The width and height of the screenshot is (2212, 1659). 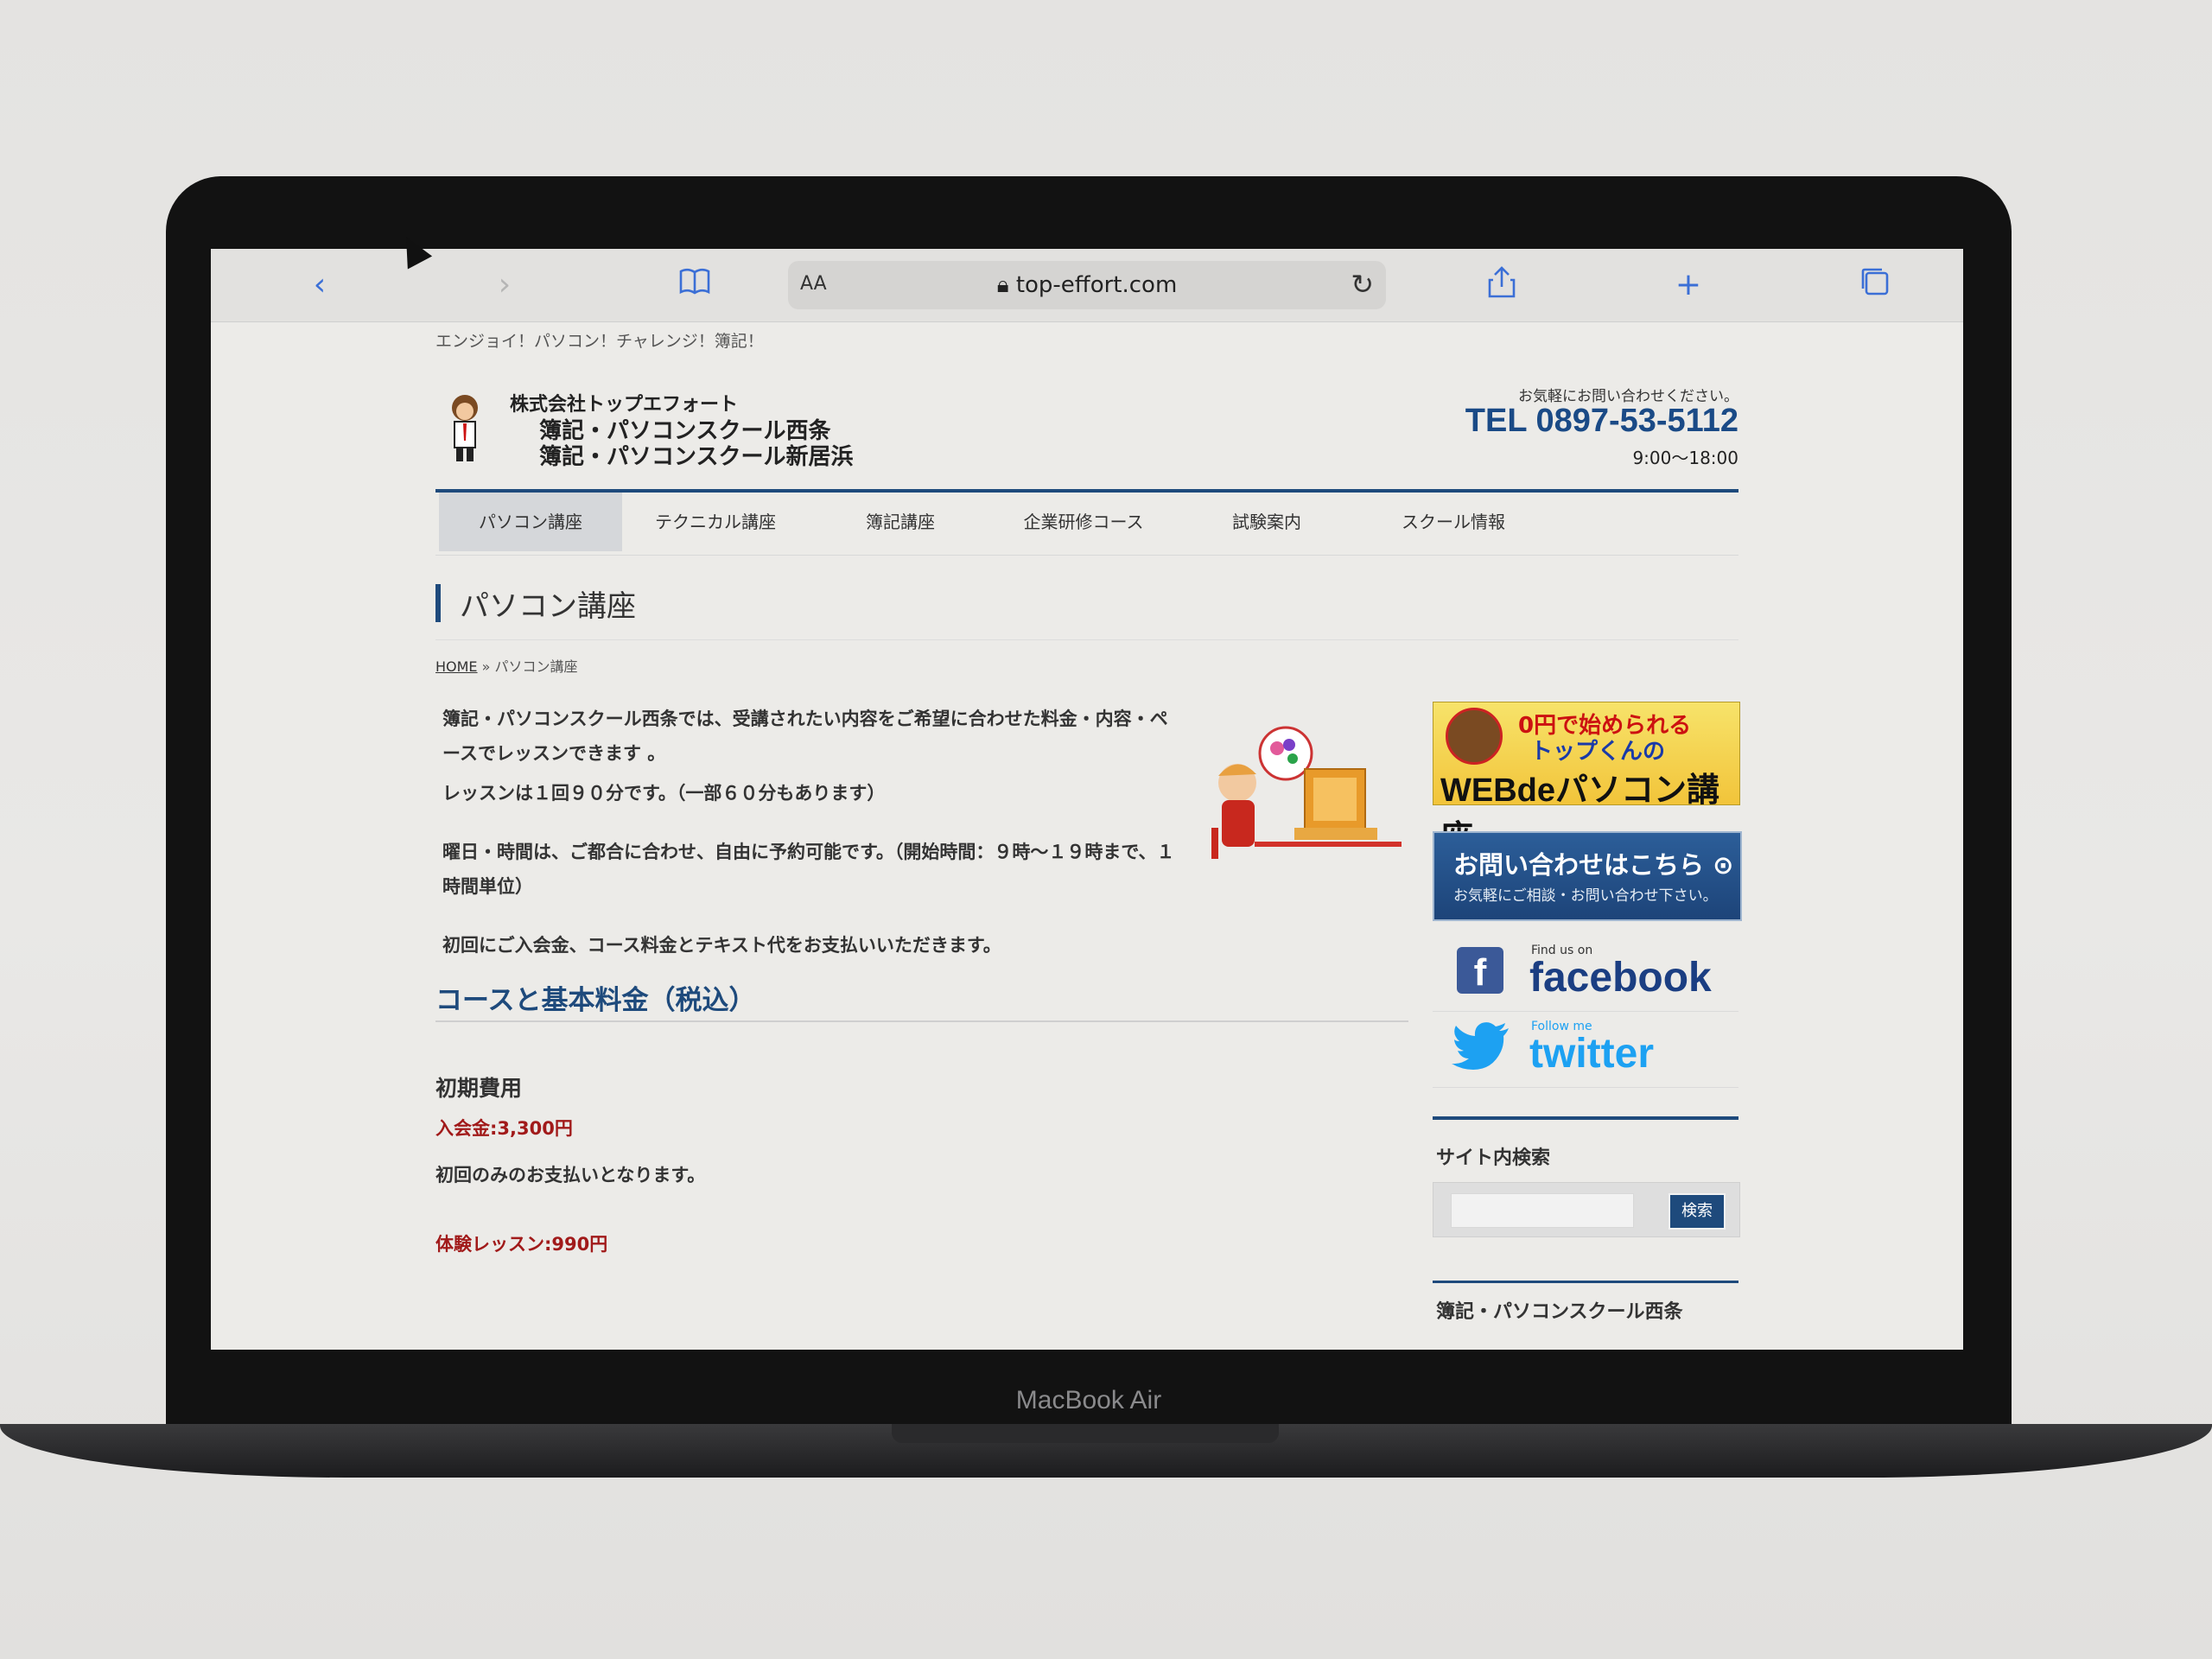 What do you see at coordinates (1542, 1210) in the screenshot?
I see `site-search-input` at bounding box center [1542, 1210].